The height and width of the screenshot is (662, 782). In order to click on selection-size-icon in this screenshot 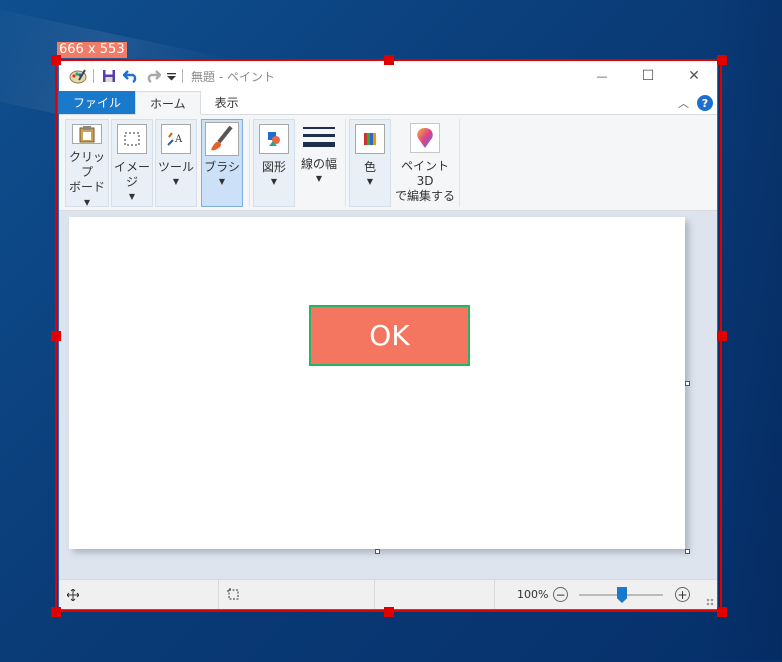, I will do `click(233, 594)`.